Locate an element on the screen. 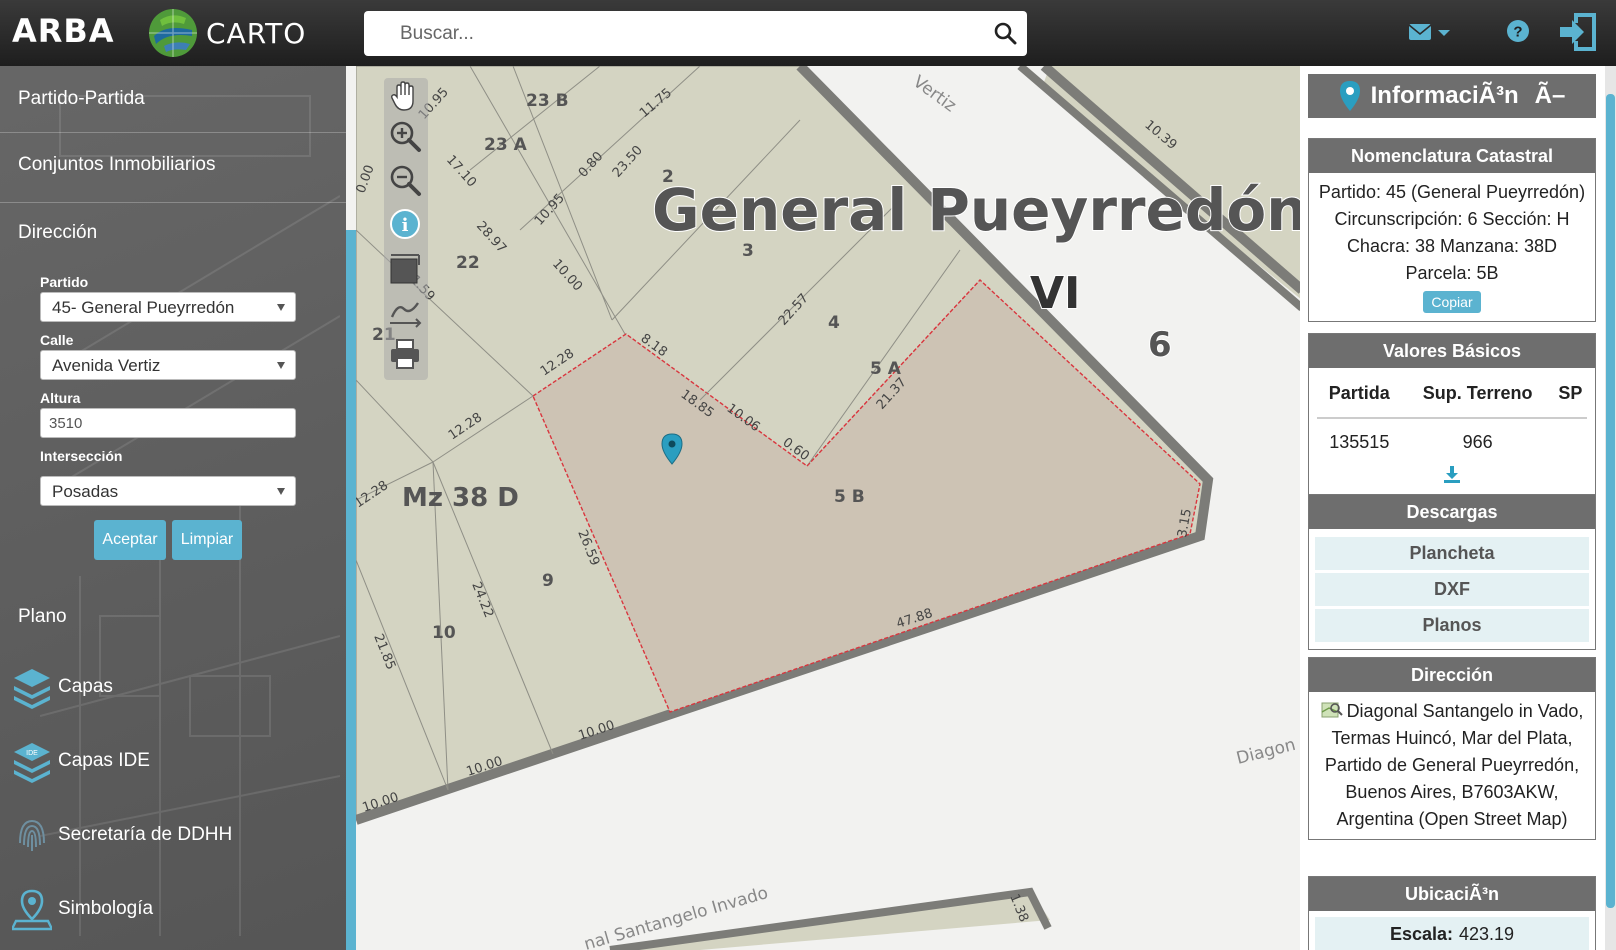  capas-ide-label: Capas IDE is located at coordinates (104, 760).